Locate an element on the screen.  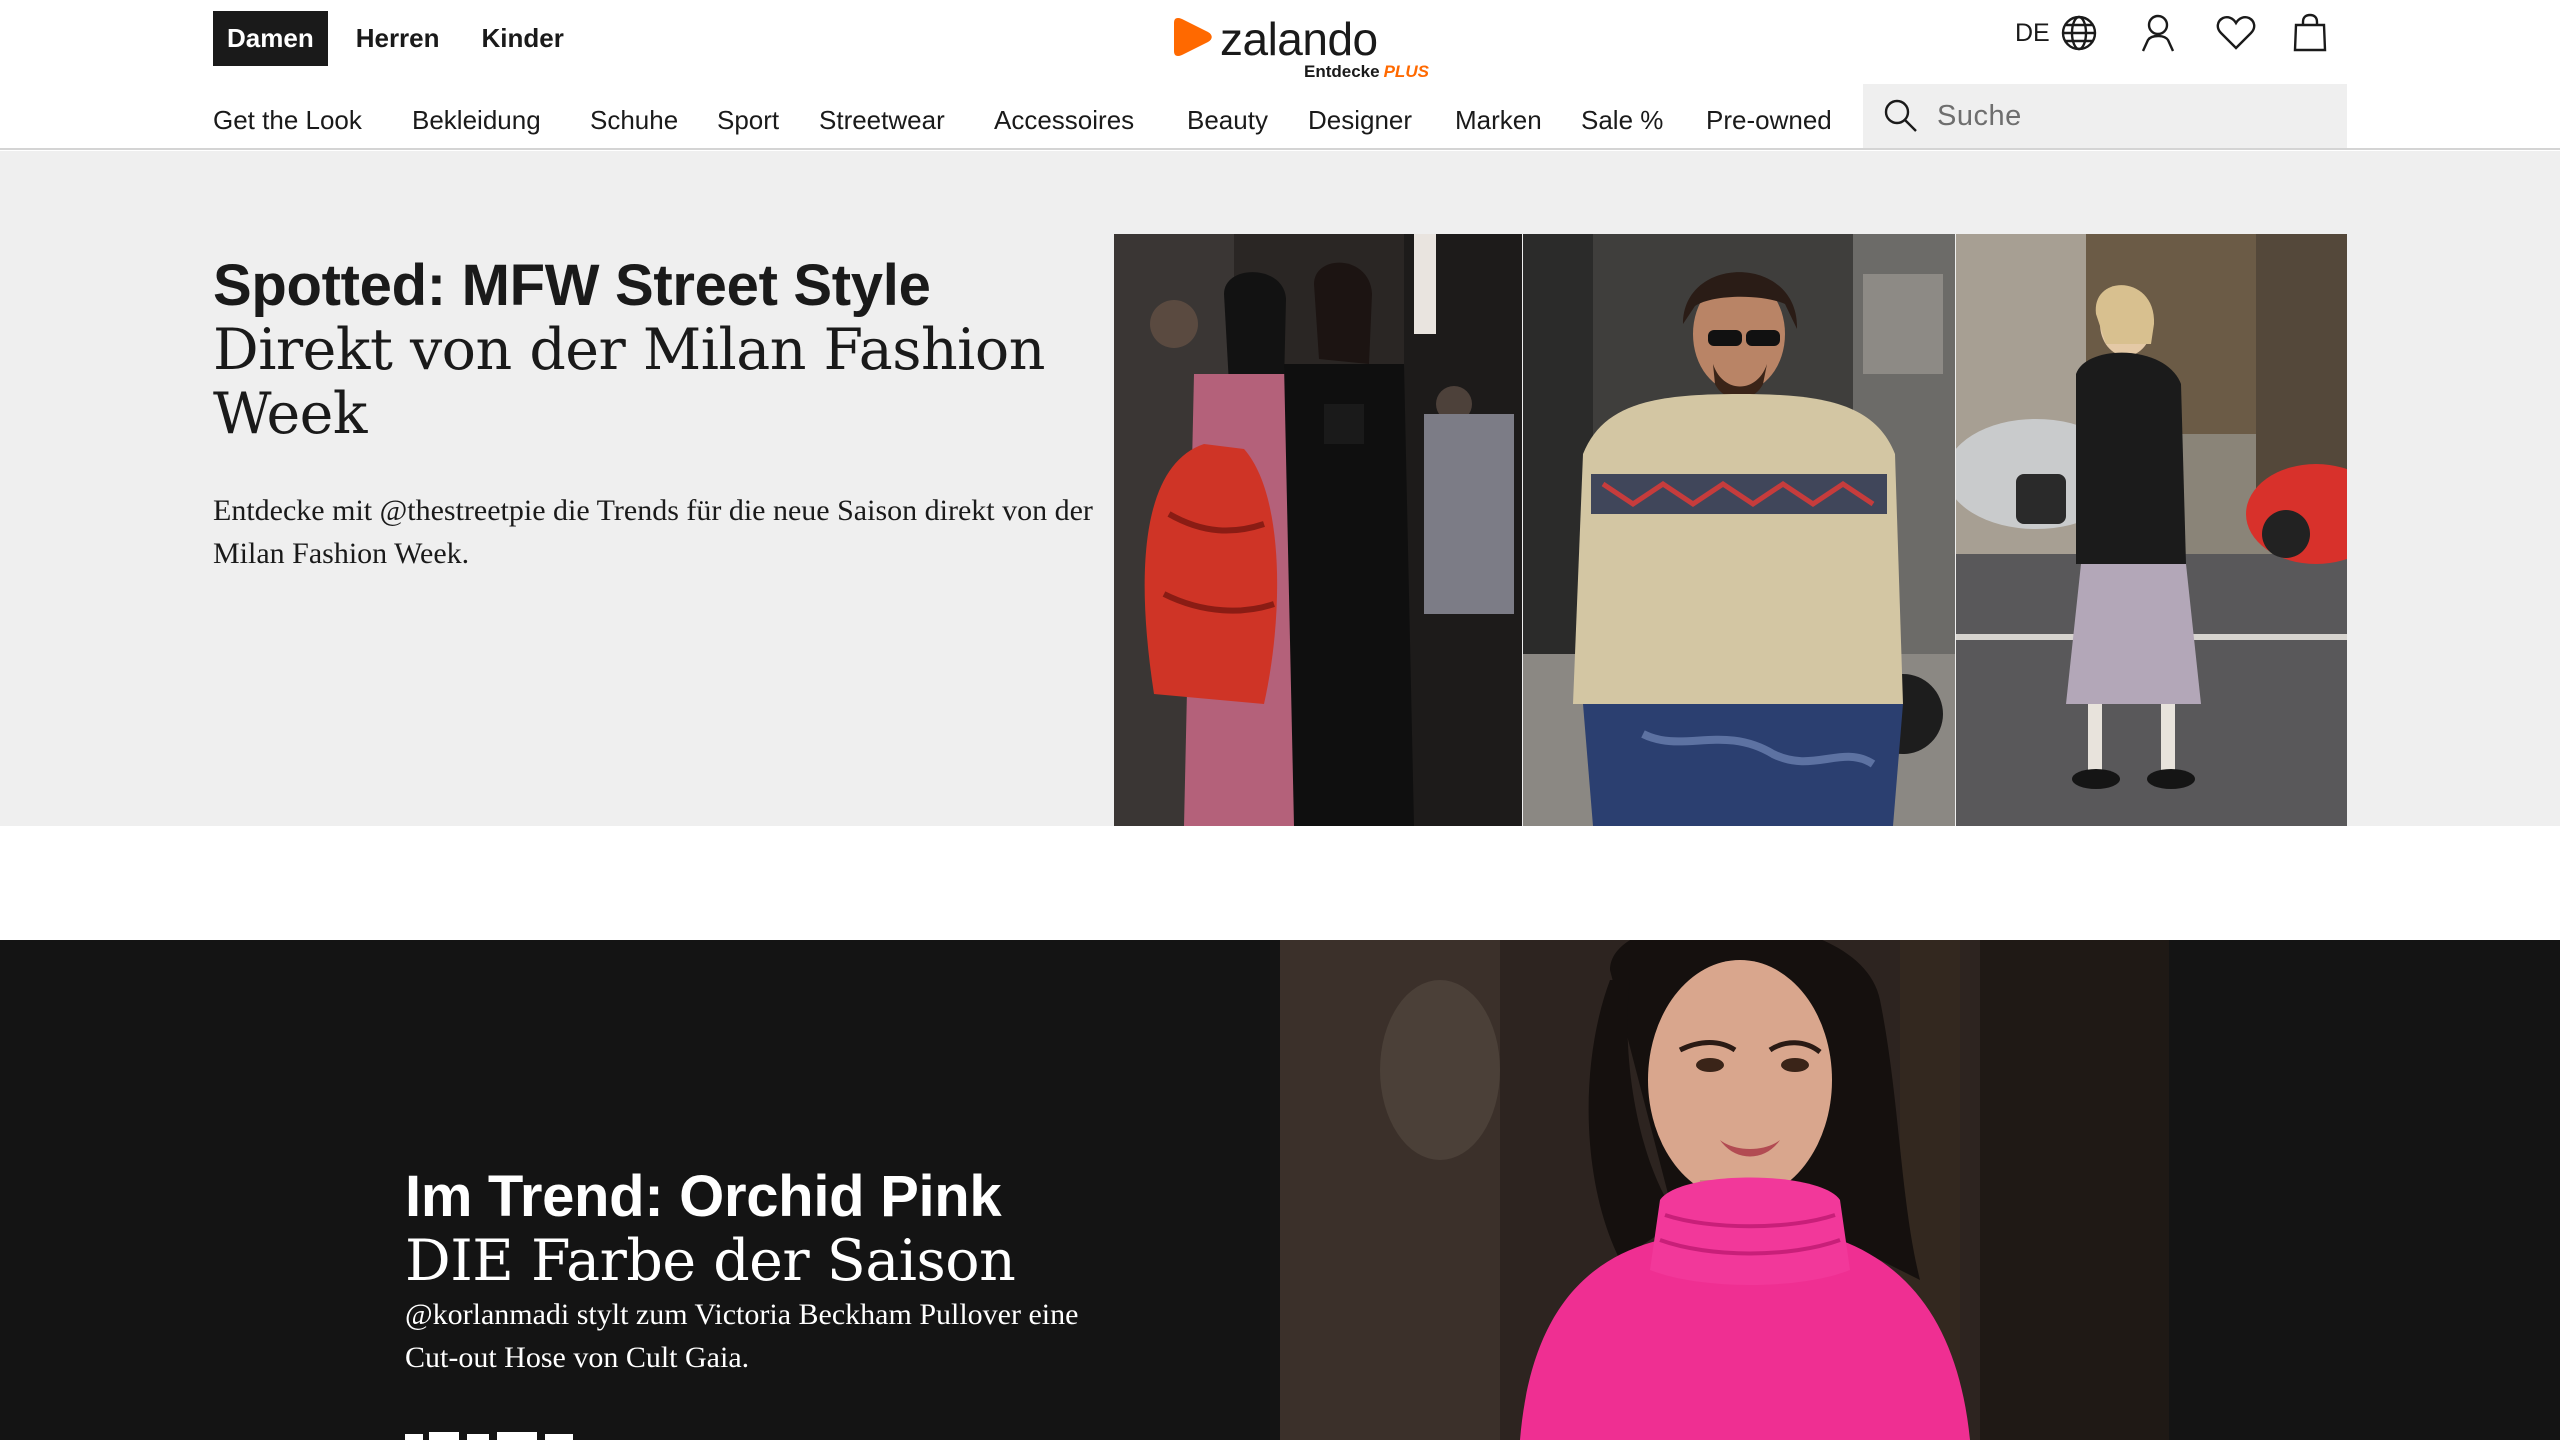
bag-icon is located at coordinates (2310, 33).